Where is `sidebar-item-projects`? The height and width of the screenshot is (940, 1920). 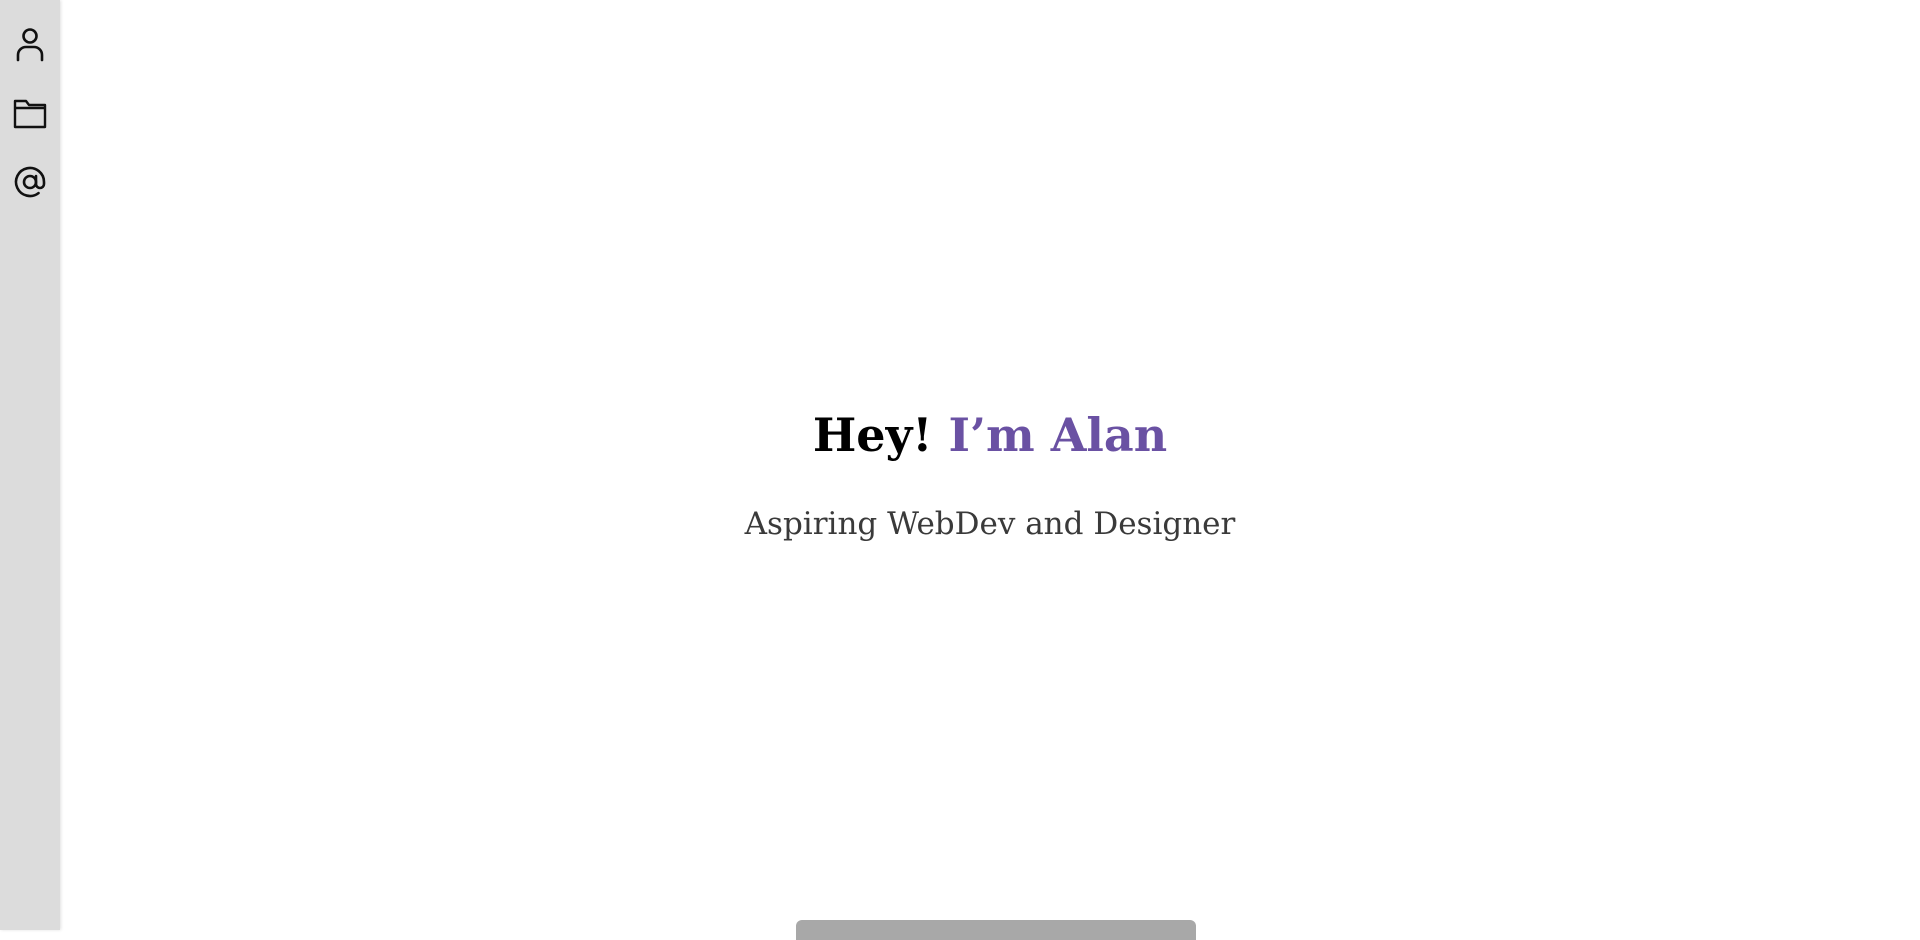 sidebar-item-projects is located at coordinates (30, 113).